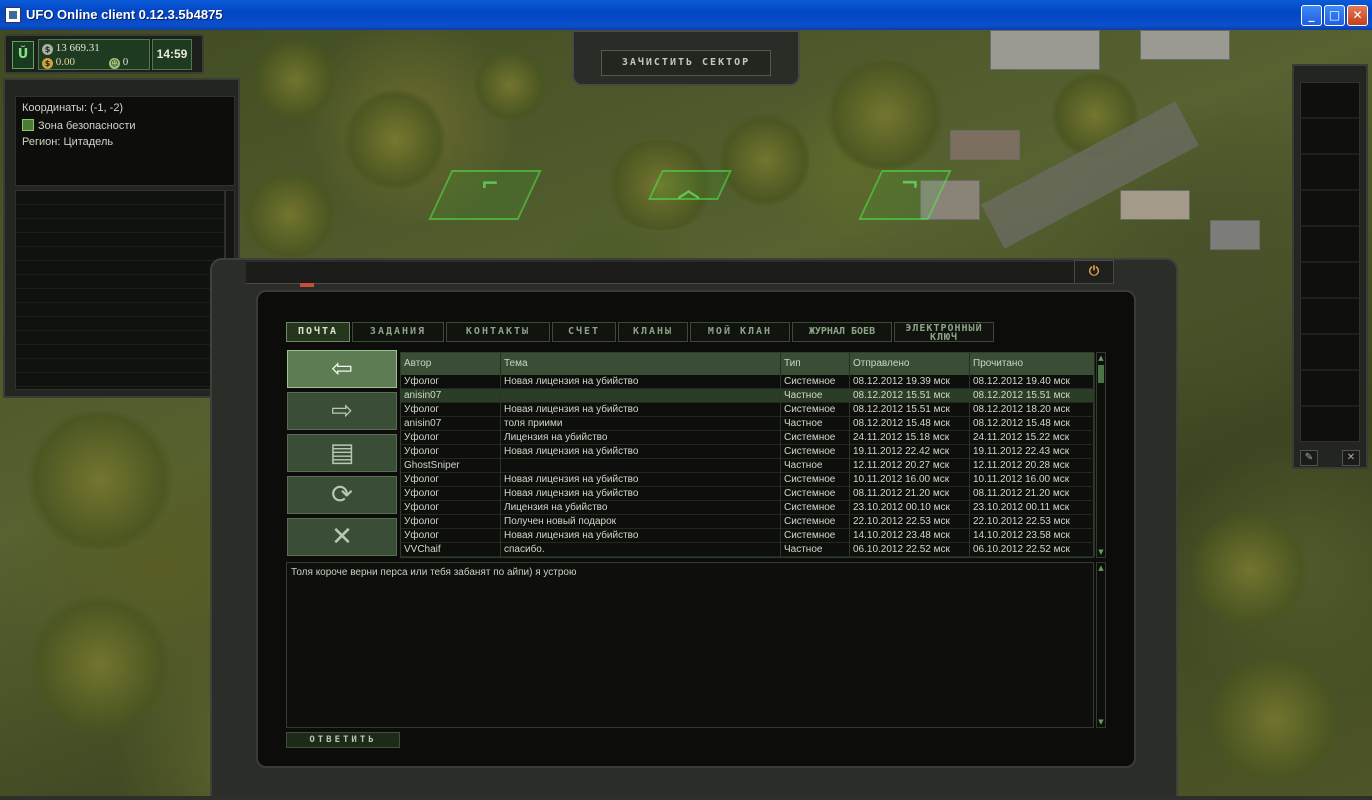  What do you see at coordinates (87, 126) in the screenshot?
I see `zone-label: Зона безопасности` at bounding box center [87, 126].